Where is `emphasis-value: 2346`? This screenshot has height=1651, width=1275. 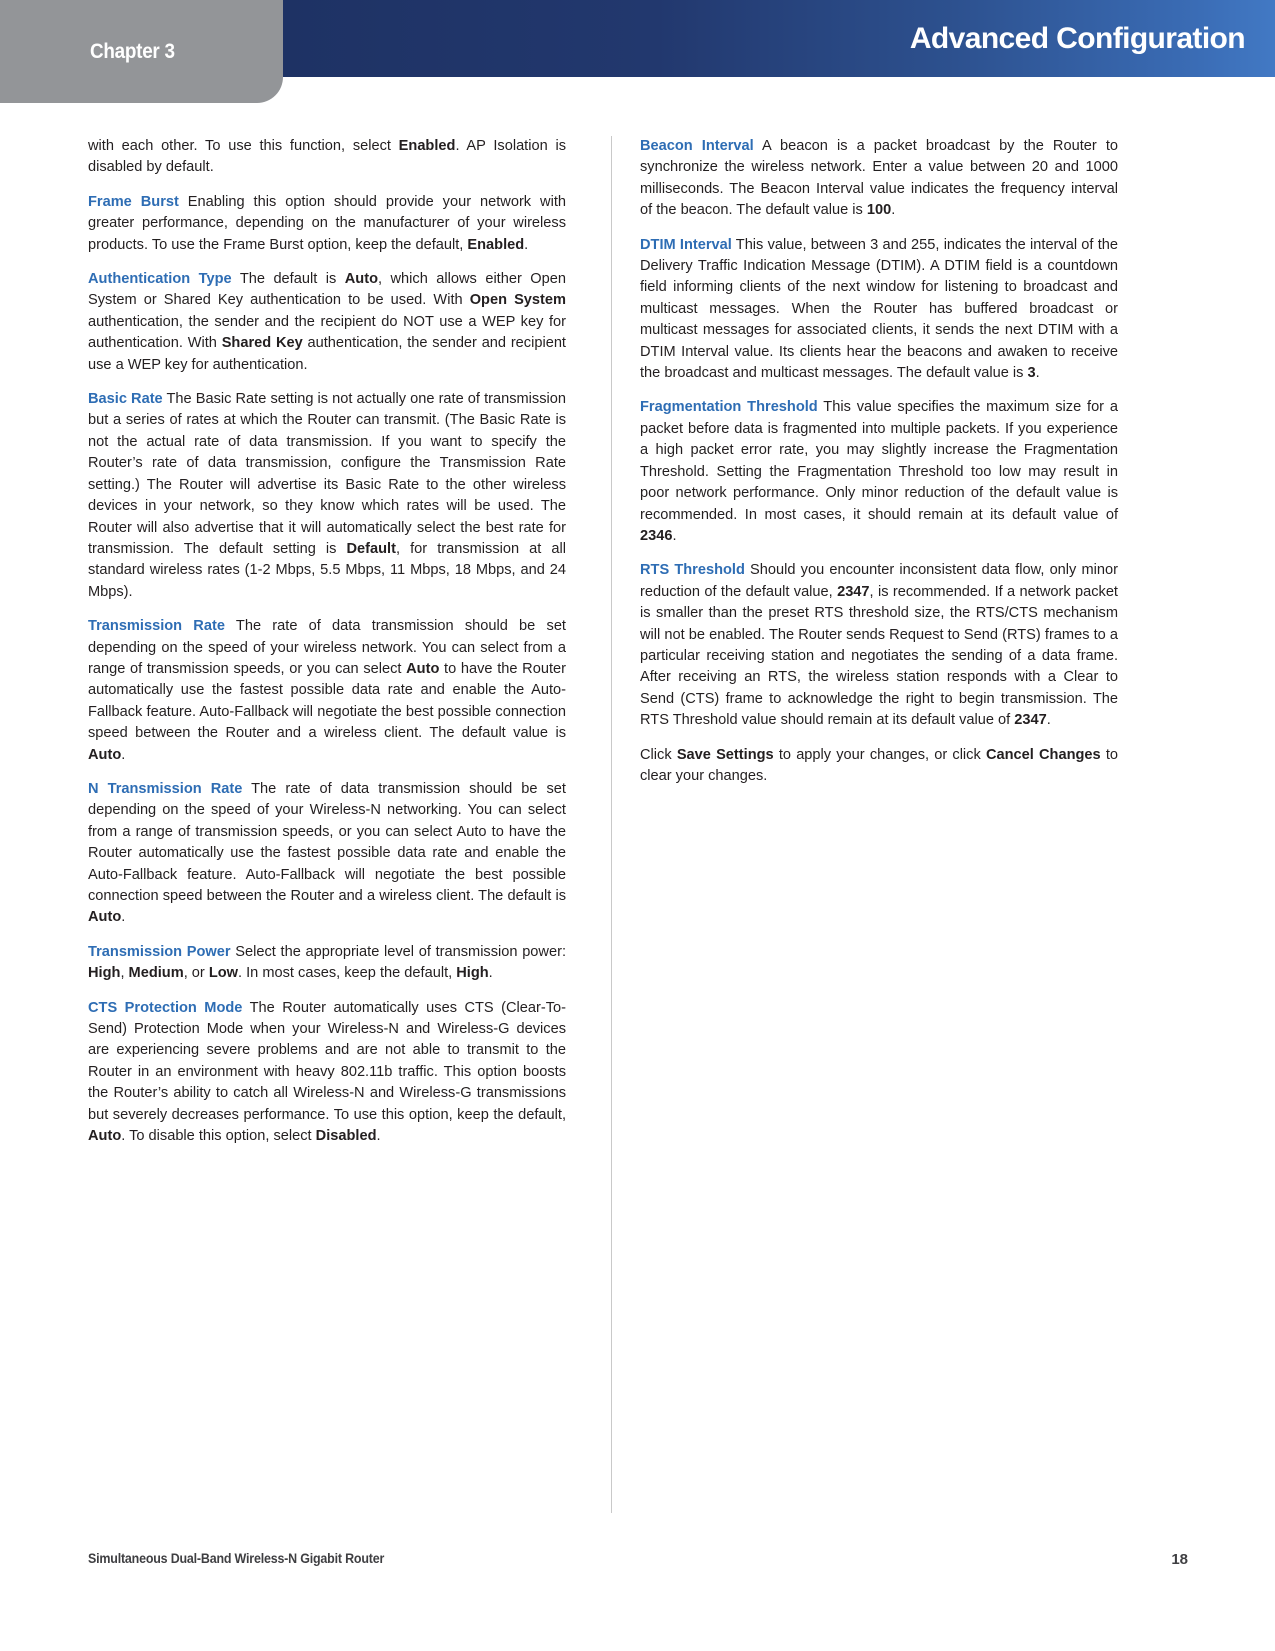 emphasis-value: 2346 is located at coordinates (656, 535).